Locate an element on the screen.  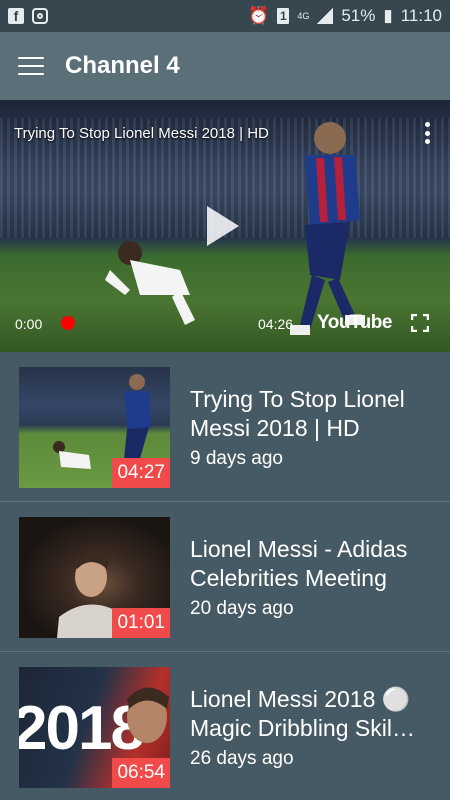
video-thumbnail: 04:27 is located at coordinates (94, 427).